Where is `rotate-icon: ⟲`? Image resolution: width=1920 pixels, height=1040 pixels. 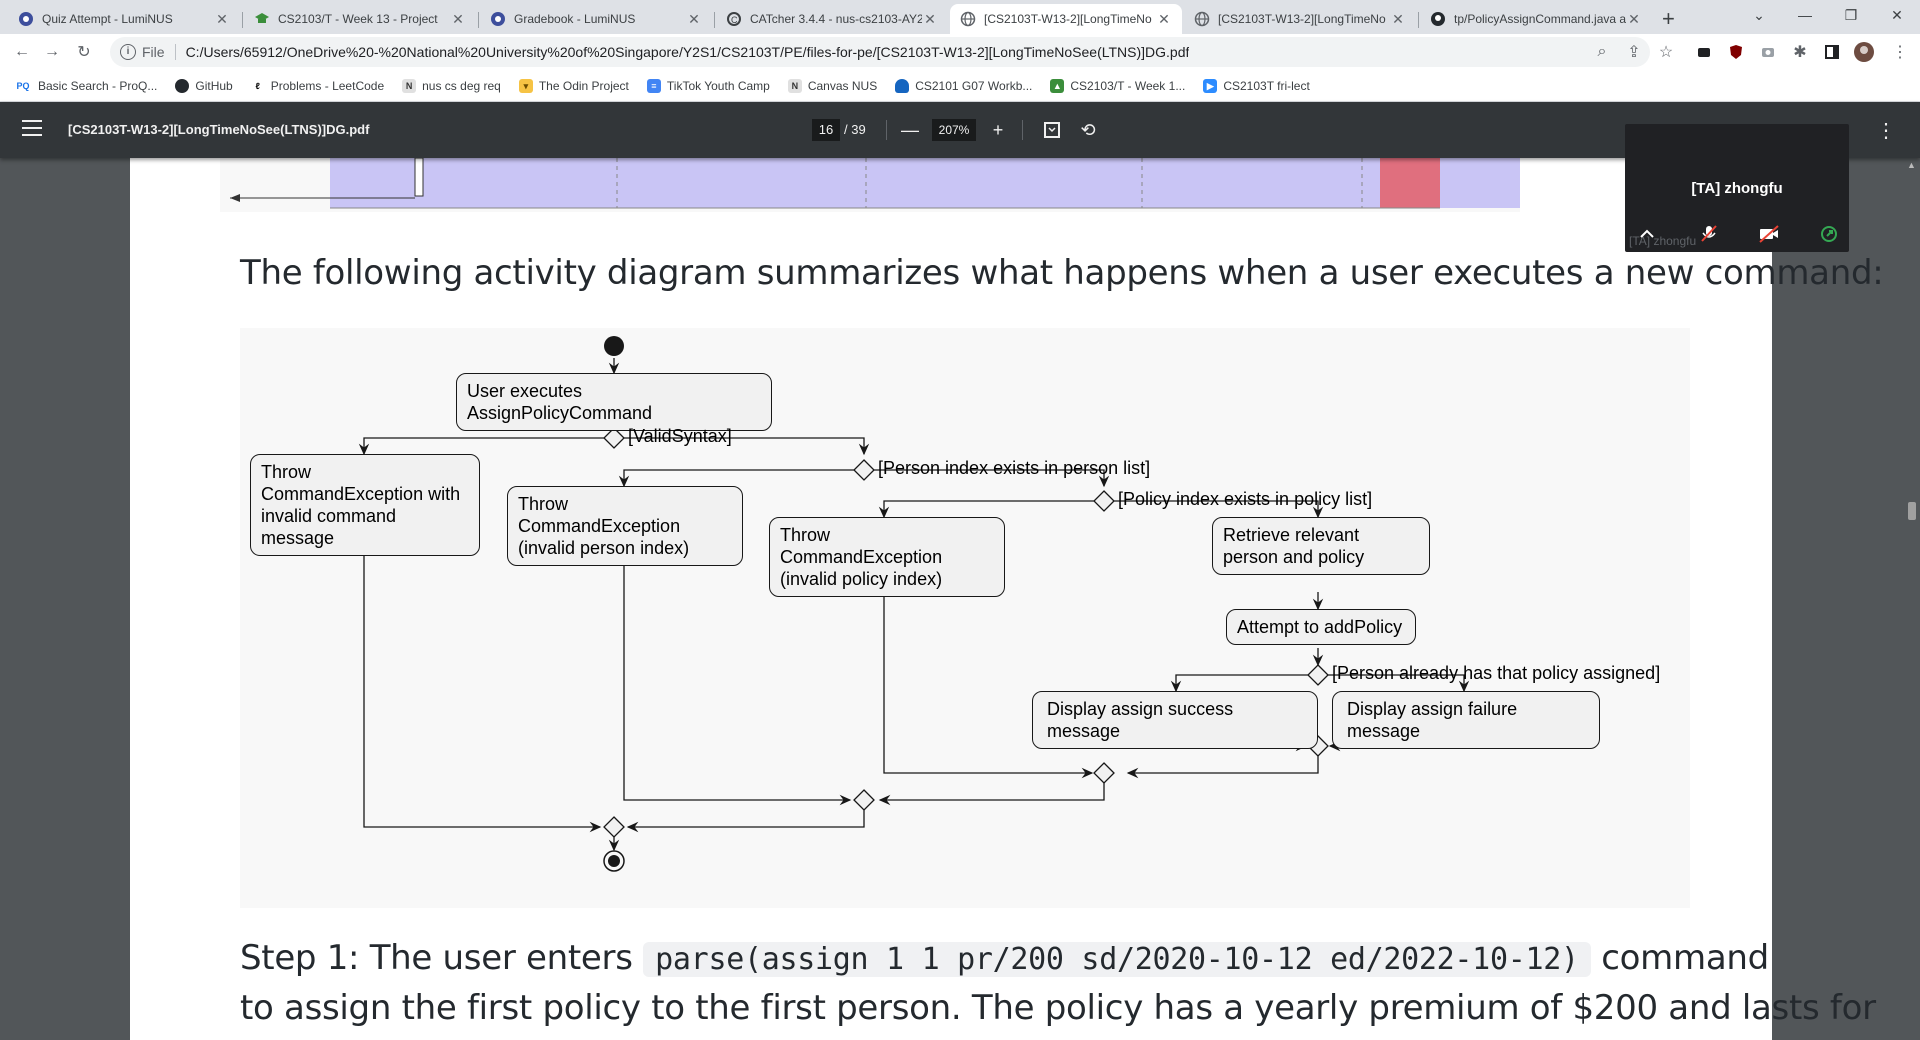
rotate-icon: ⟲ is located at coordinates (1088, 130).